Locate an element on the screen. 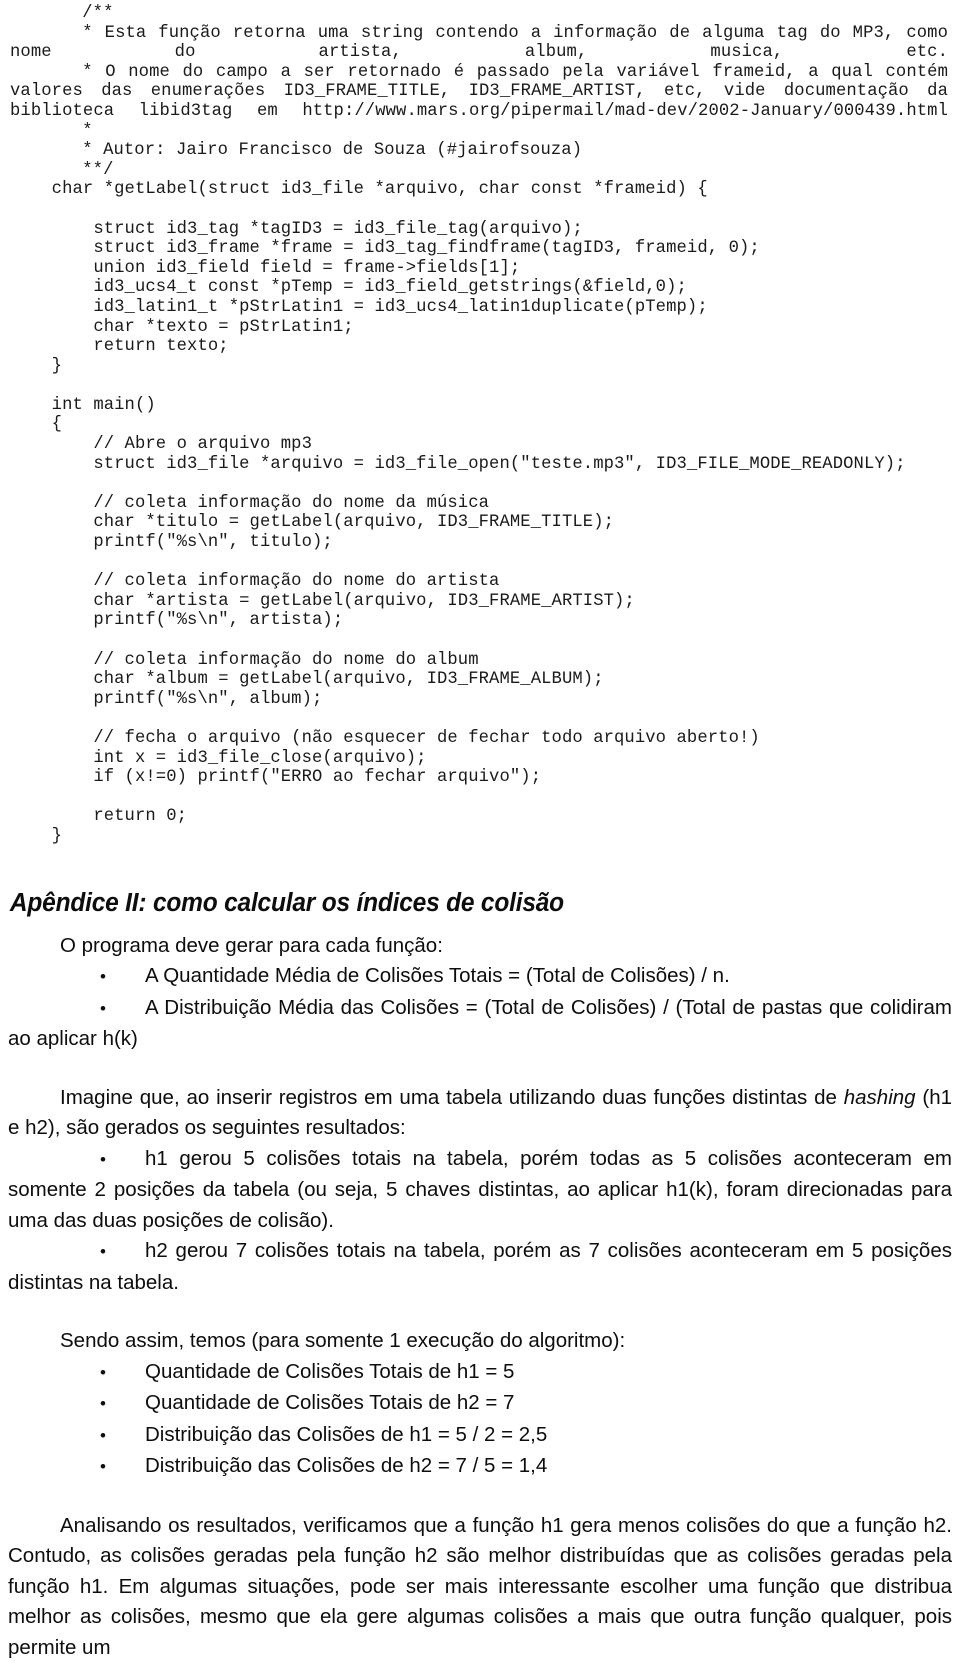 The height and width of the screenshot is (1663, 960). appendix-top-spacer is located at coordinates (480, 867).